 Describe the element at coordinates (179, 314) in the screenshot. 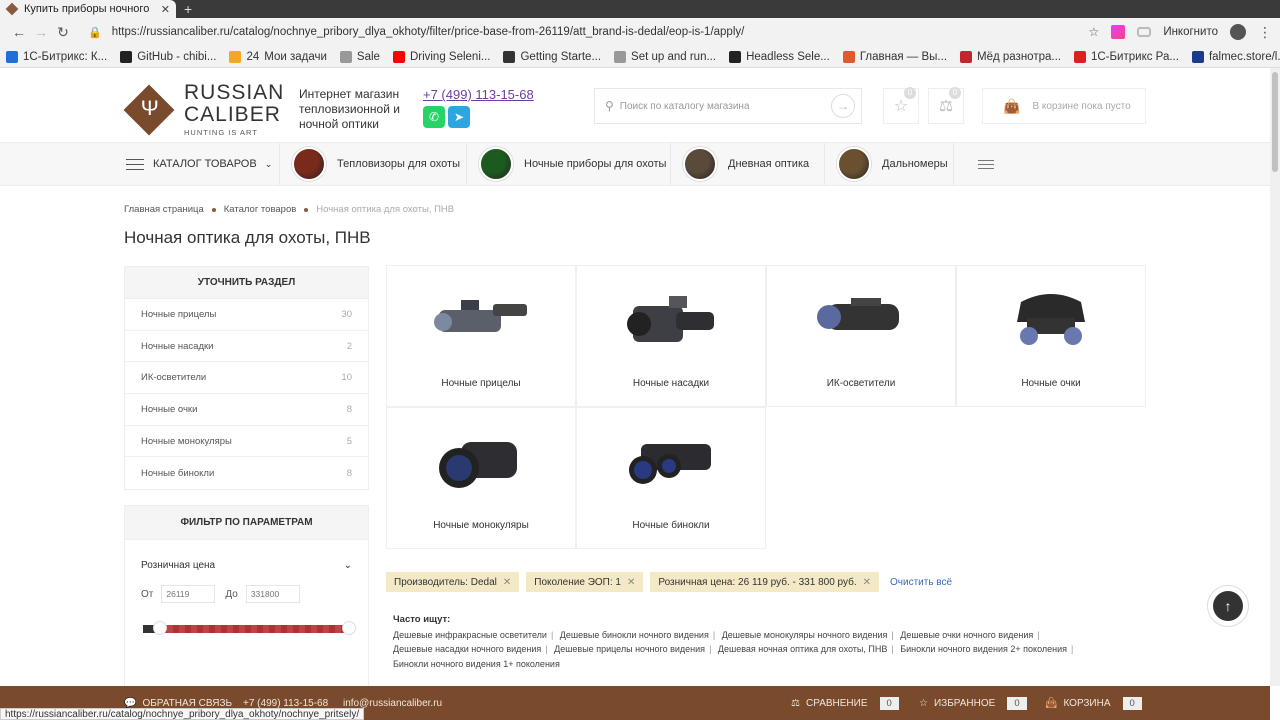

I see `sidebar-item-label: Ночные прицелы` at that location.